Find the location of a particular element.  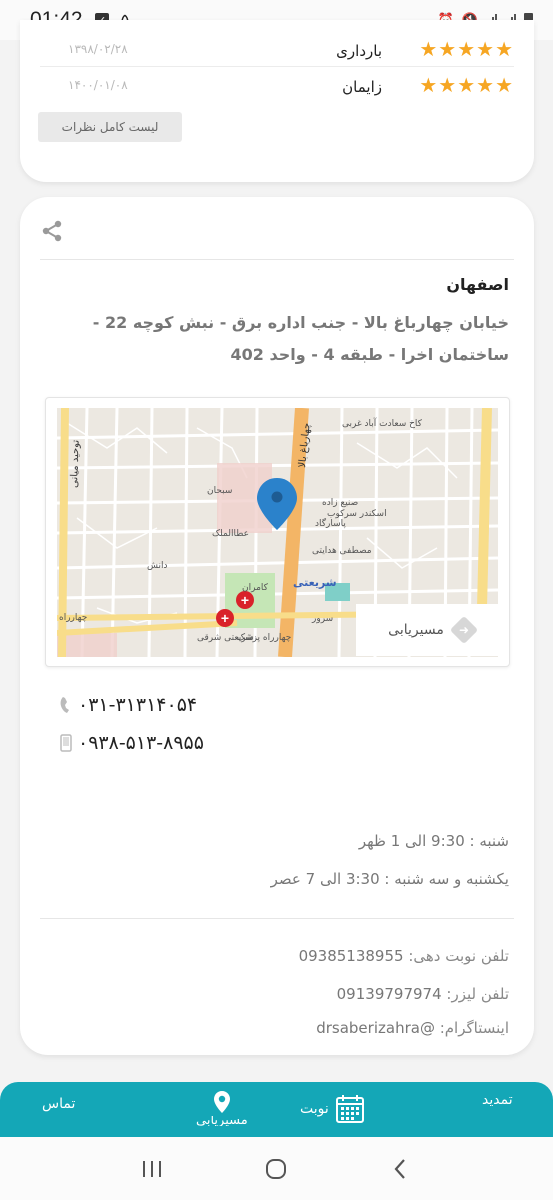

map-label: شریعتی is located at coordinates (315, 582).